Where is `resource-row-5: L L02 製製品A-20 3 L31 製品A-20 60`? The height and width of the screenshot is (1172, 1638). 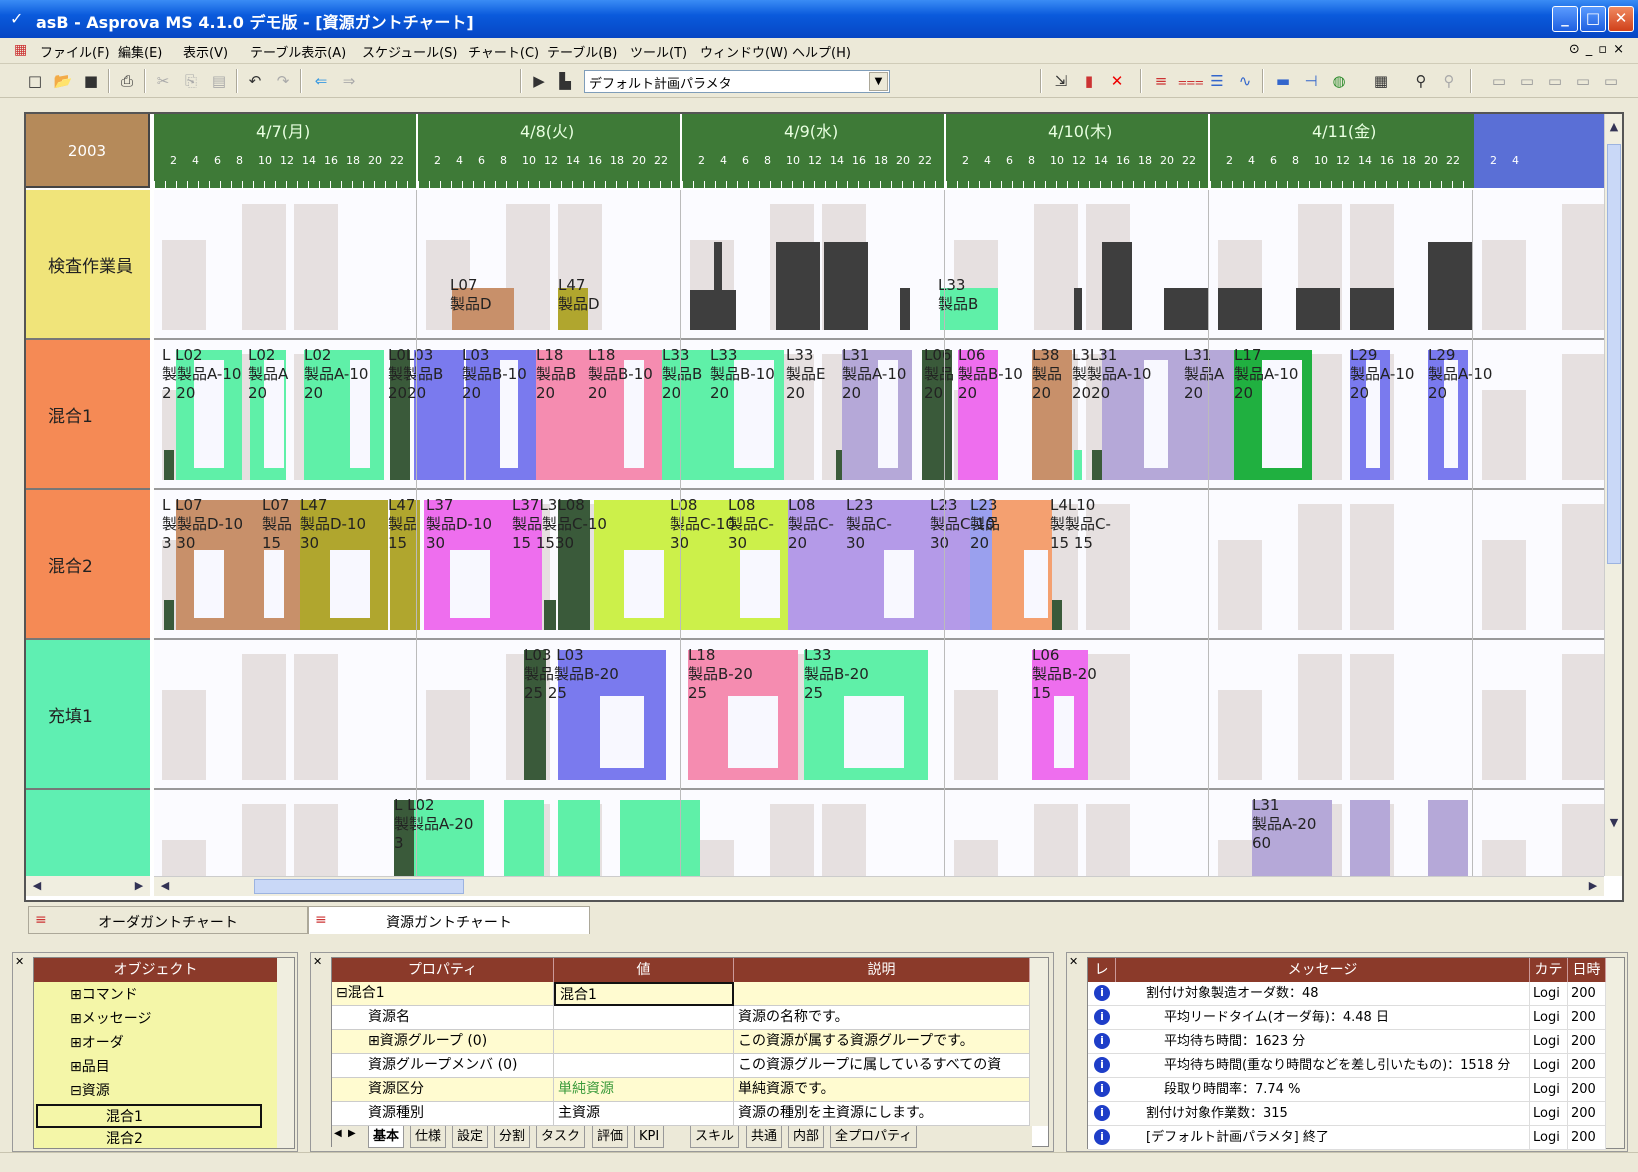
resource-row-5: L L02 製製品A-20 3 L31 製品A-20 60 is located at coordinates (879, 833).